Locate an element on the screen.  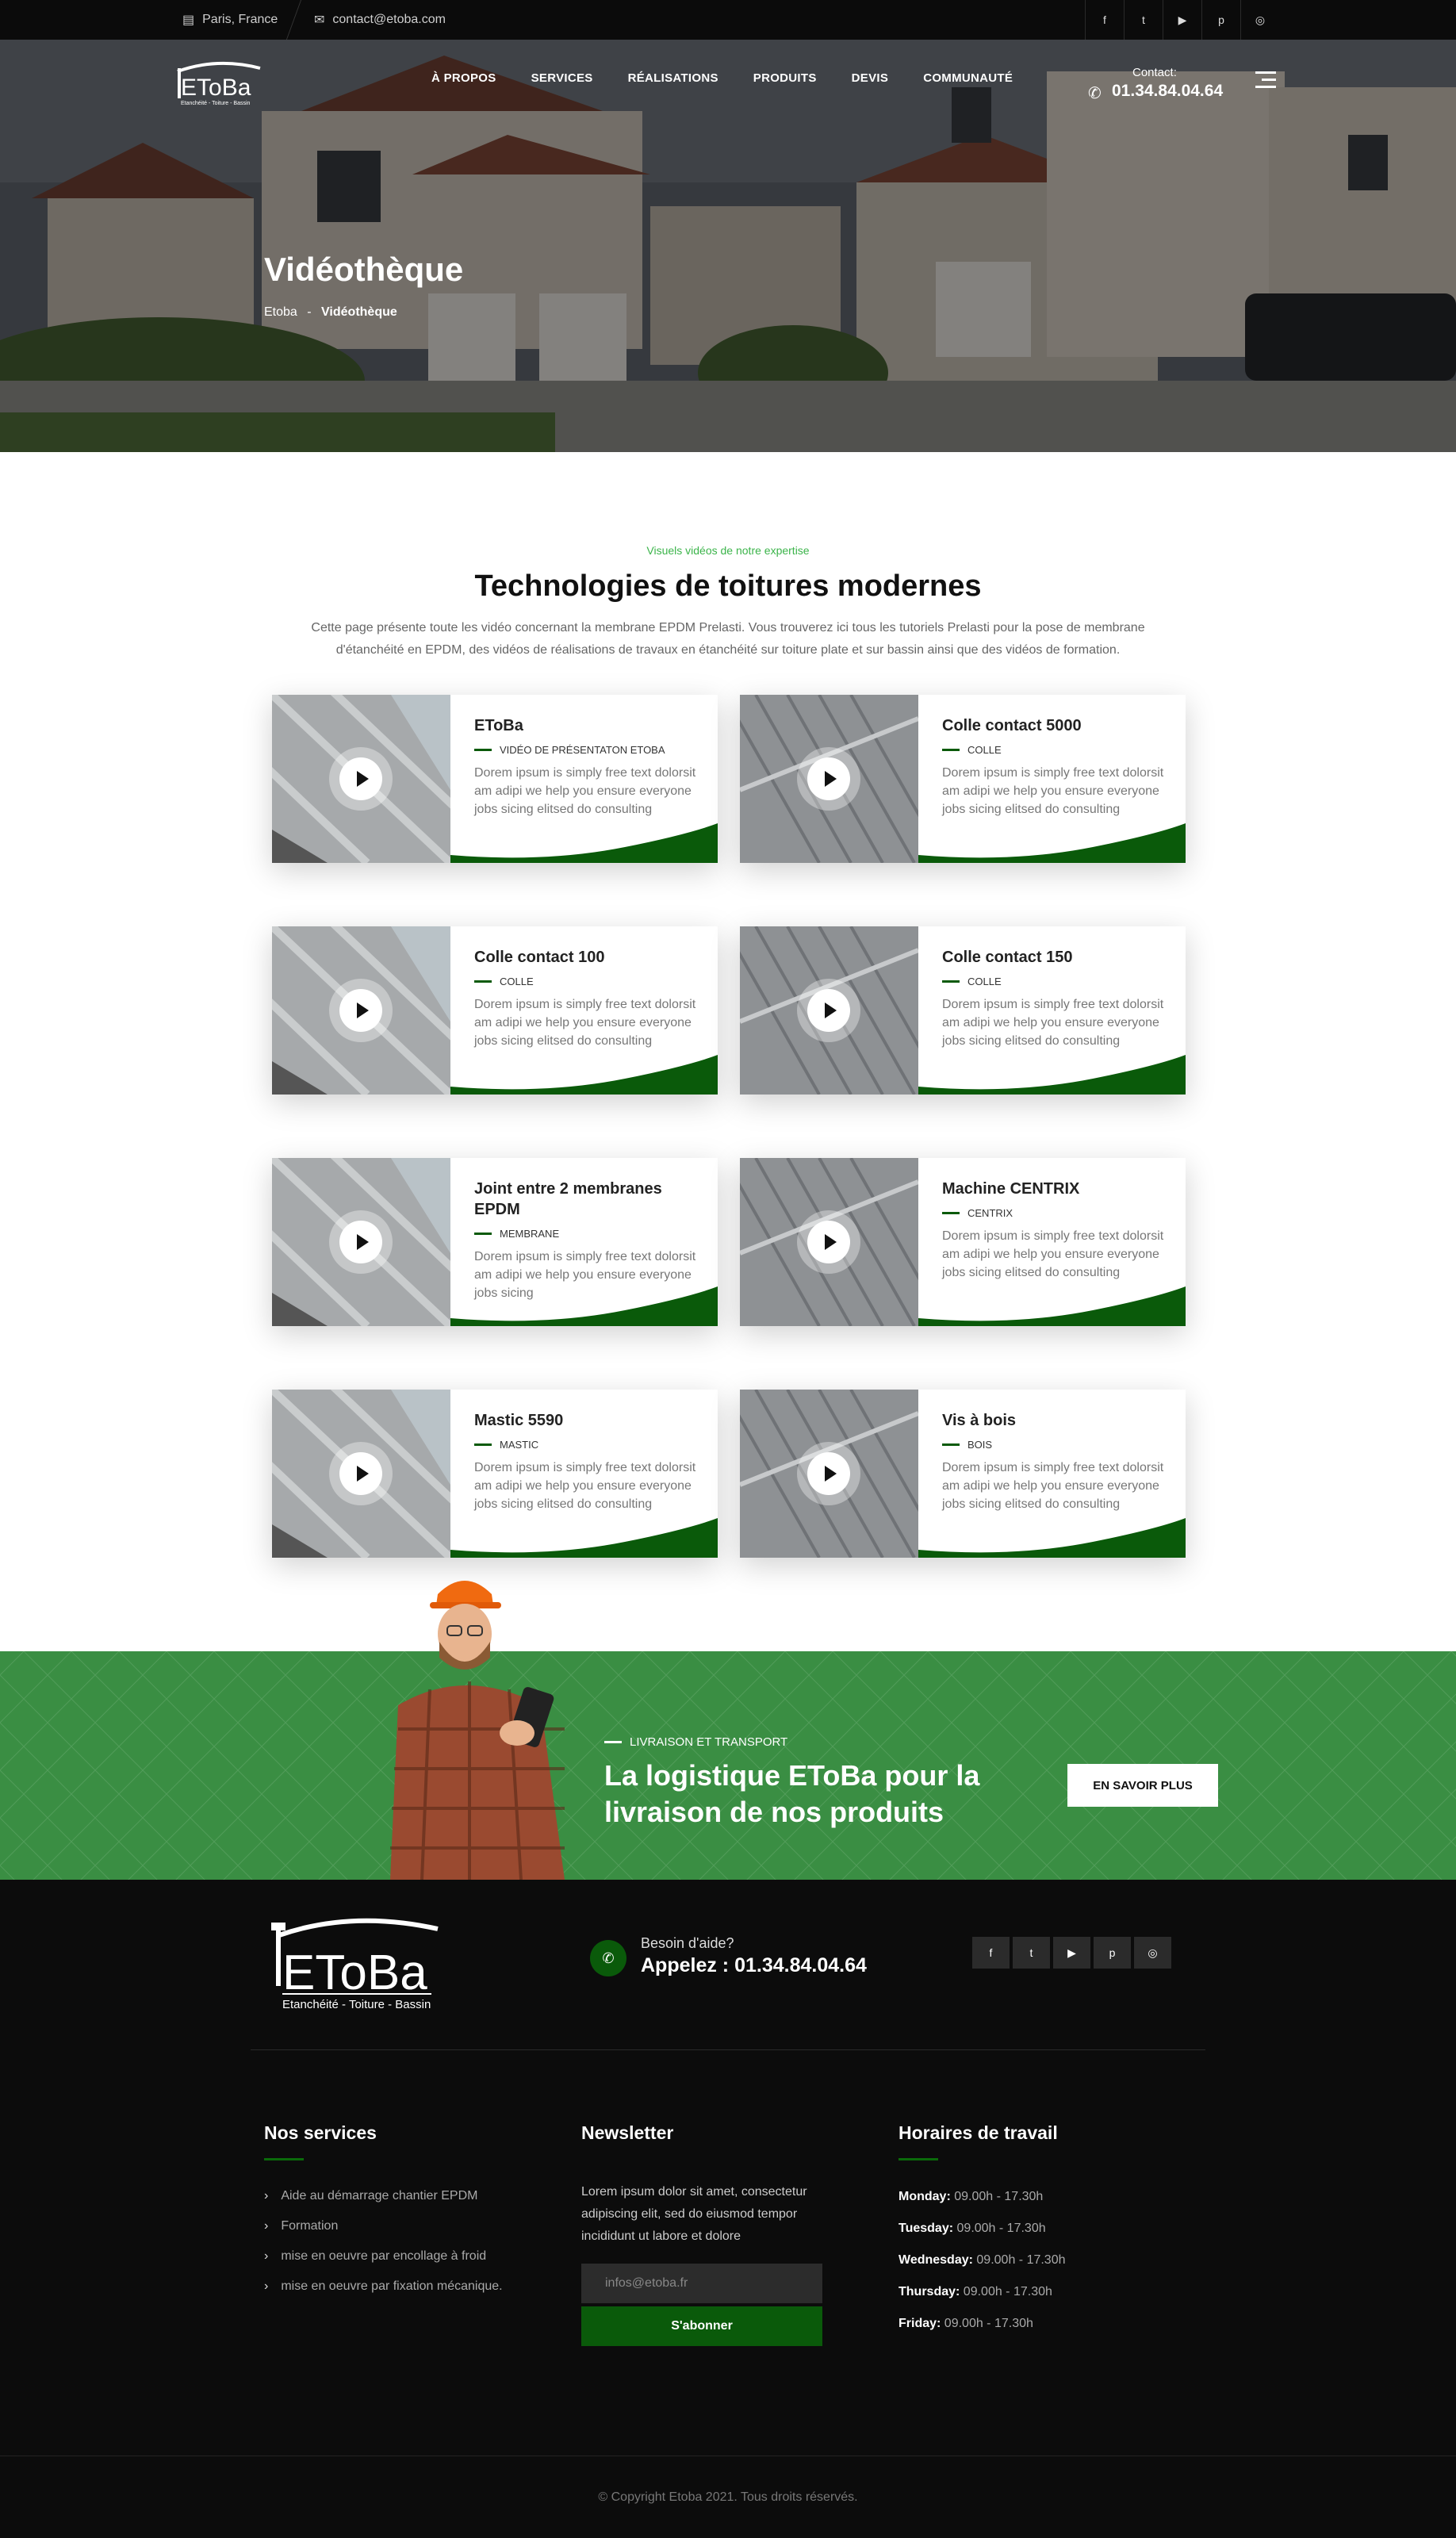
learn-more-button: EN SAVOIR PLUS is located at coordinates (1142, 1785).